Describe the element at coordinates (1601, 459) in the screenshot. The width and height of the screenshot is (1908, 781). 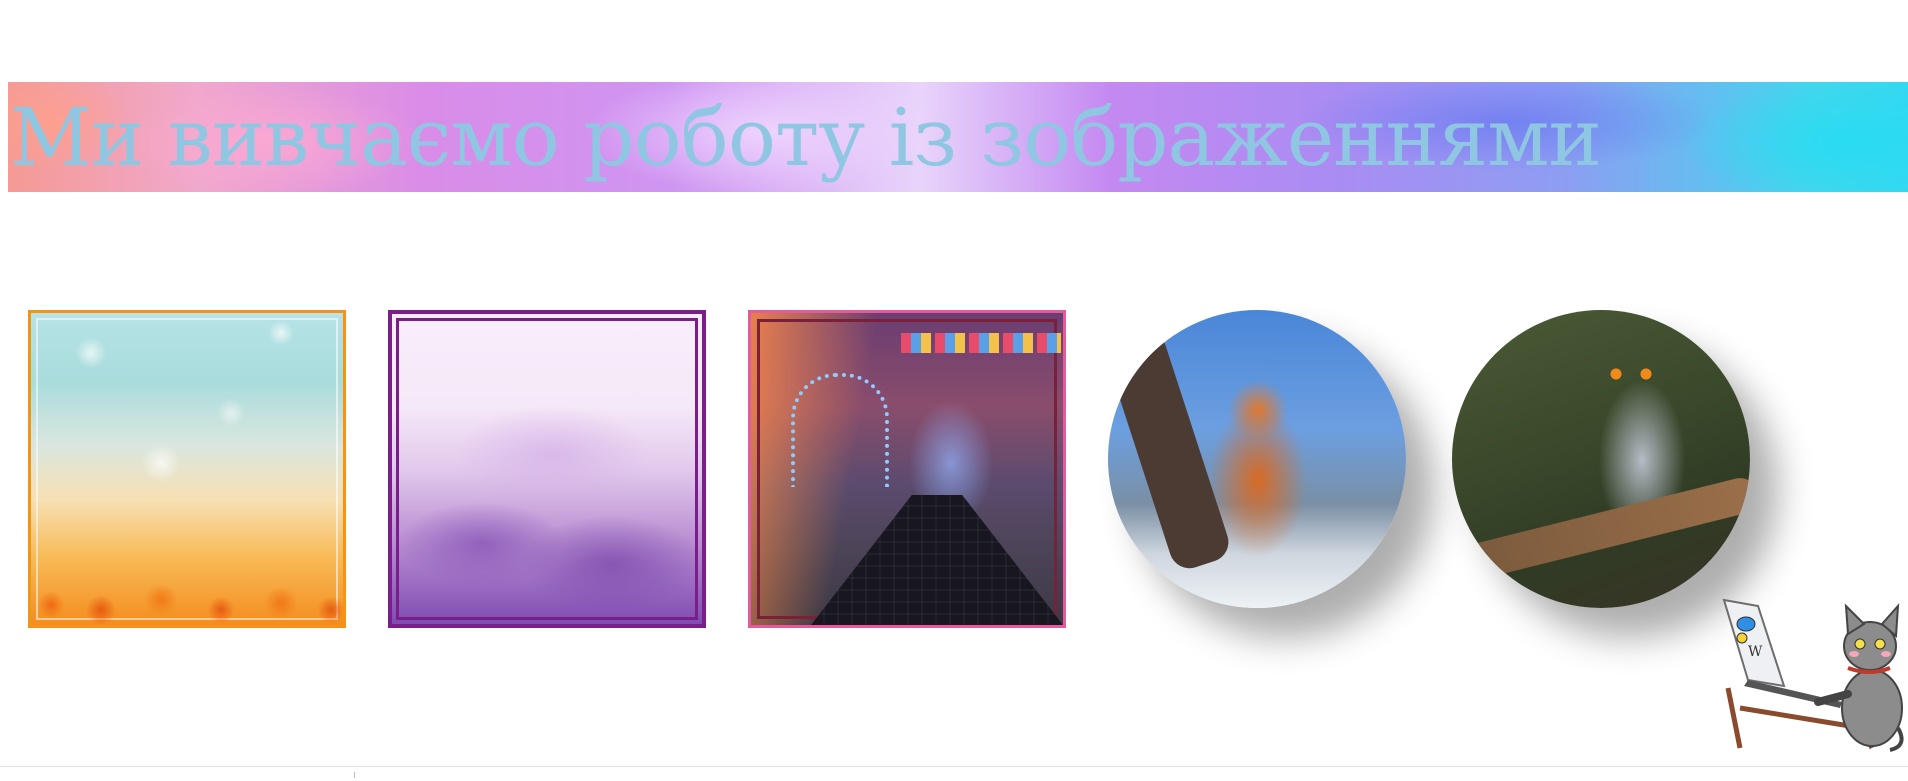
I see `owl-circle-image` at that location.